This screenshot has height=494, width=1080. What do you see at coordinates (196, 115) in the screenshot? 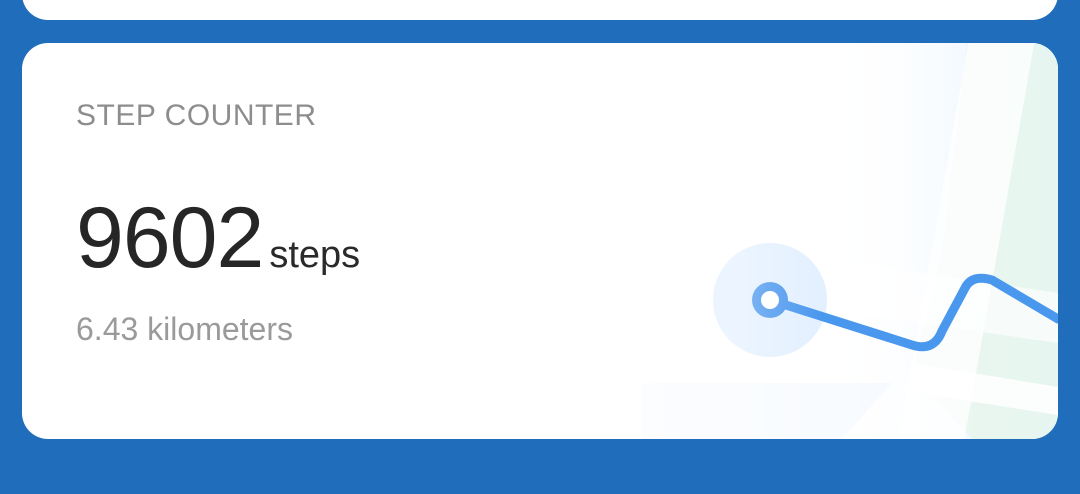
I see `card-title: STEP COUNTER` at bounding box center [196, 115].